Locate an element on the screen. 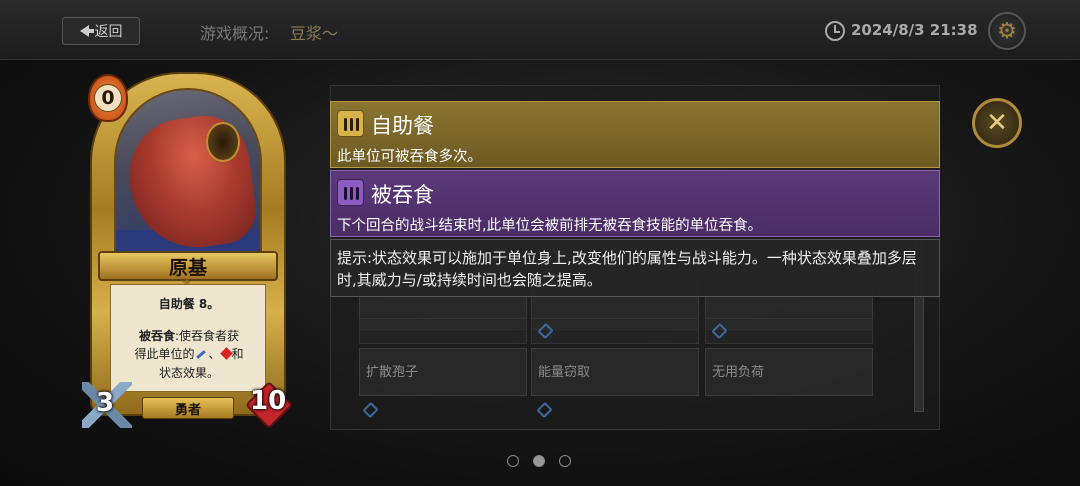 This screenshot has height=486, width=1080. tooltip-devoured: 被吞食 下个回合的战斗结束时,此单位会被前排无被吞食技能的单位吞食。 is located at coordinates (635, 203).